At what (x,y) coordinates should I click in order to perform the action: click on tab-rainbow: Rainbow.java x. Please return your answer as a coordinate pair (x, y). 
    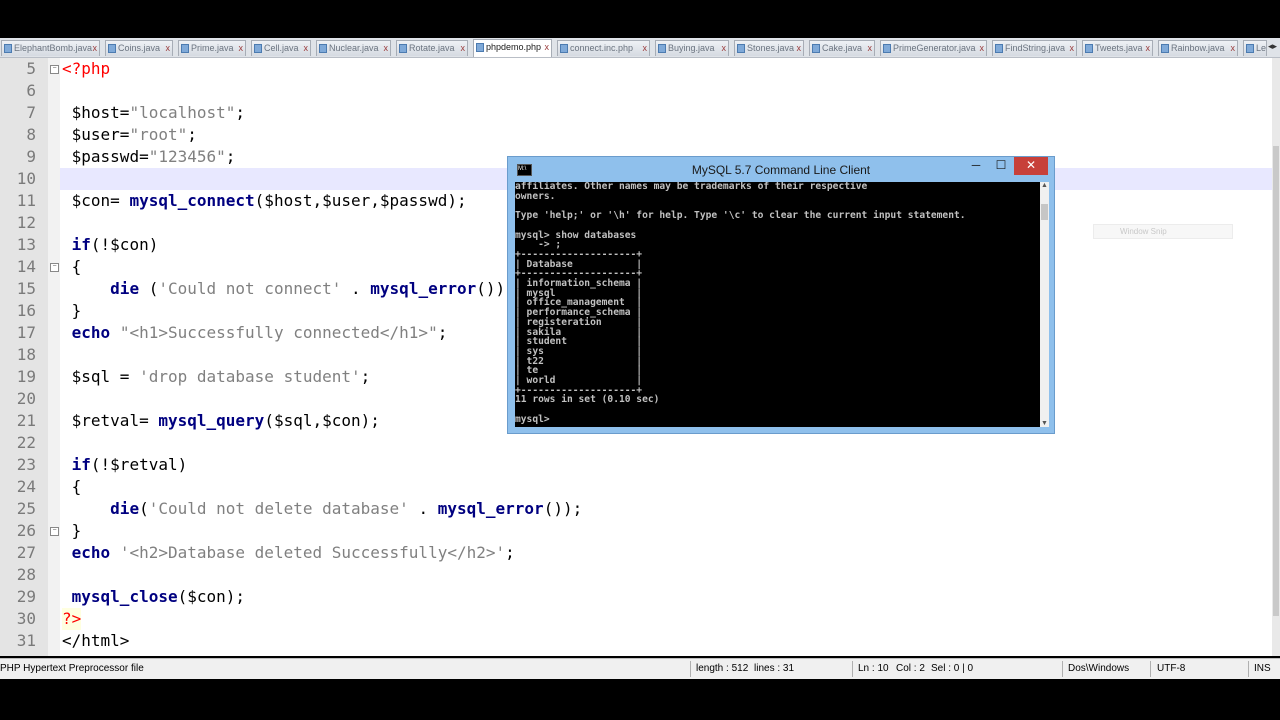
    Looking at the image, I should click on (1198, 48).